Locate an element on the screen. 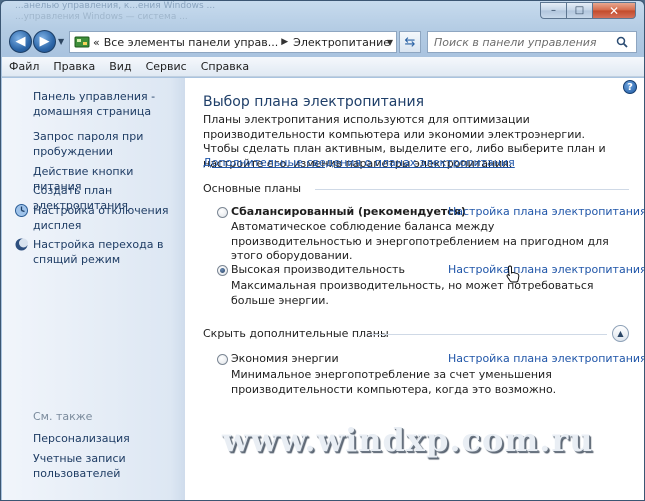 The image size is (645, 501). hand-cursor-icon is located at coordinates (513, 274).